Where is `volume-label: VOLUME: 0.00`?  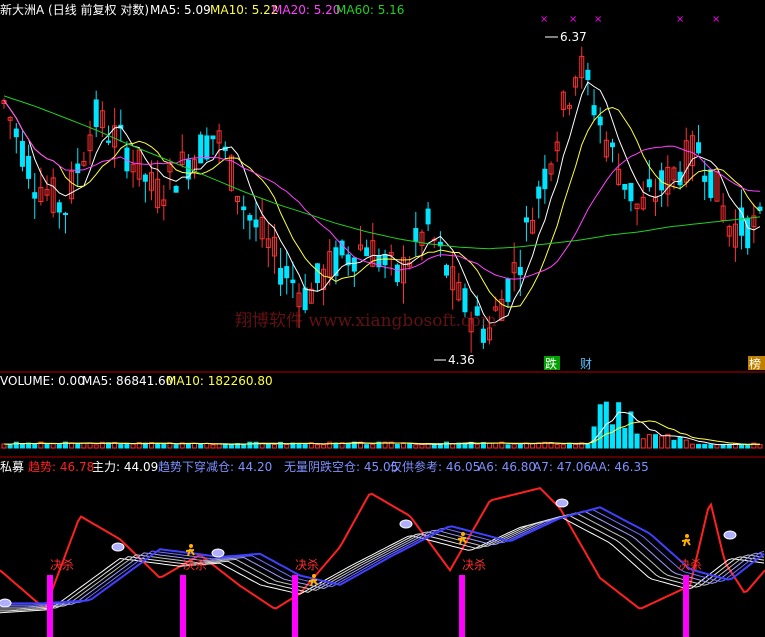
volume-label: VOLUME: 0.00 is located at coordinates (42, 381).